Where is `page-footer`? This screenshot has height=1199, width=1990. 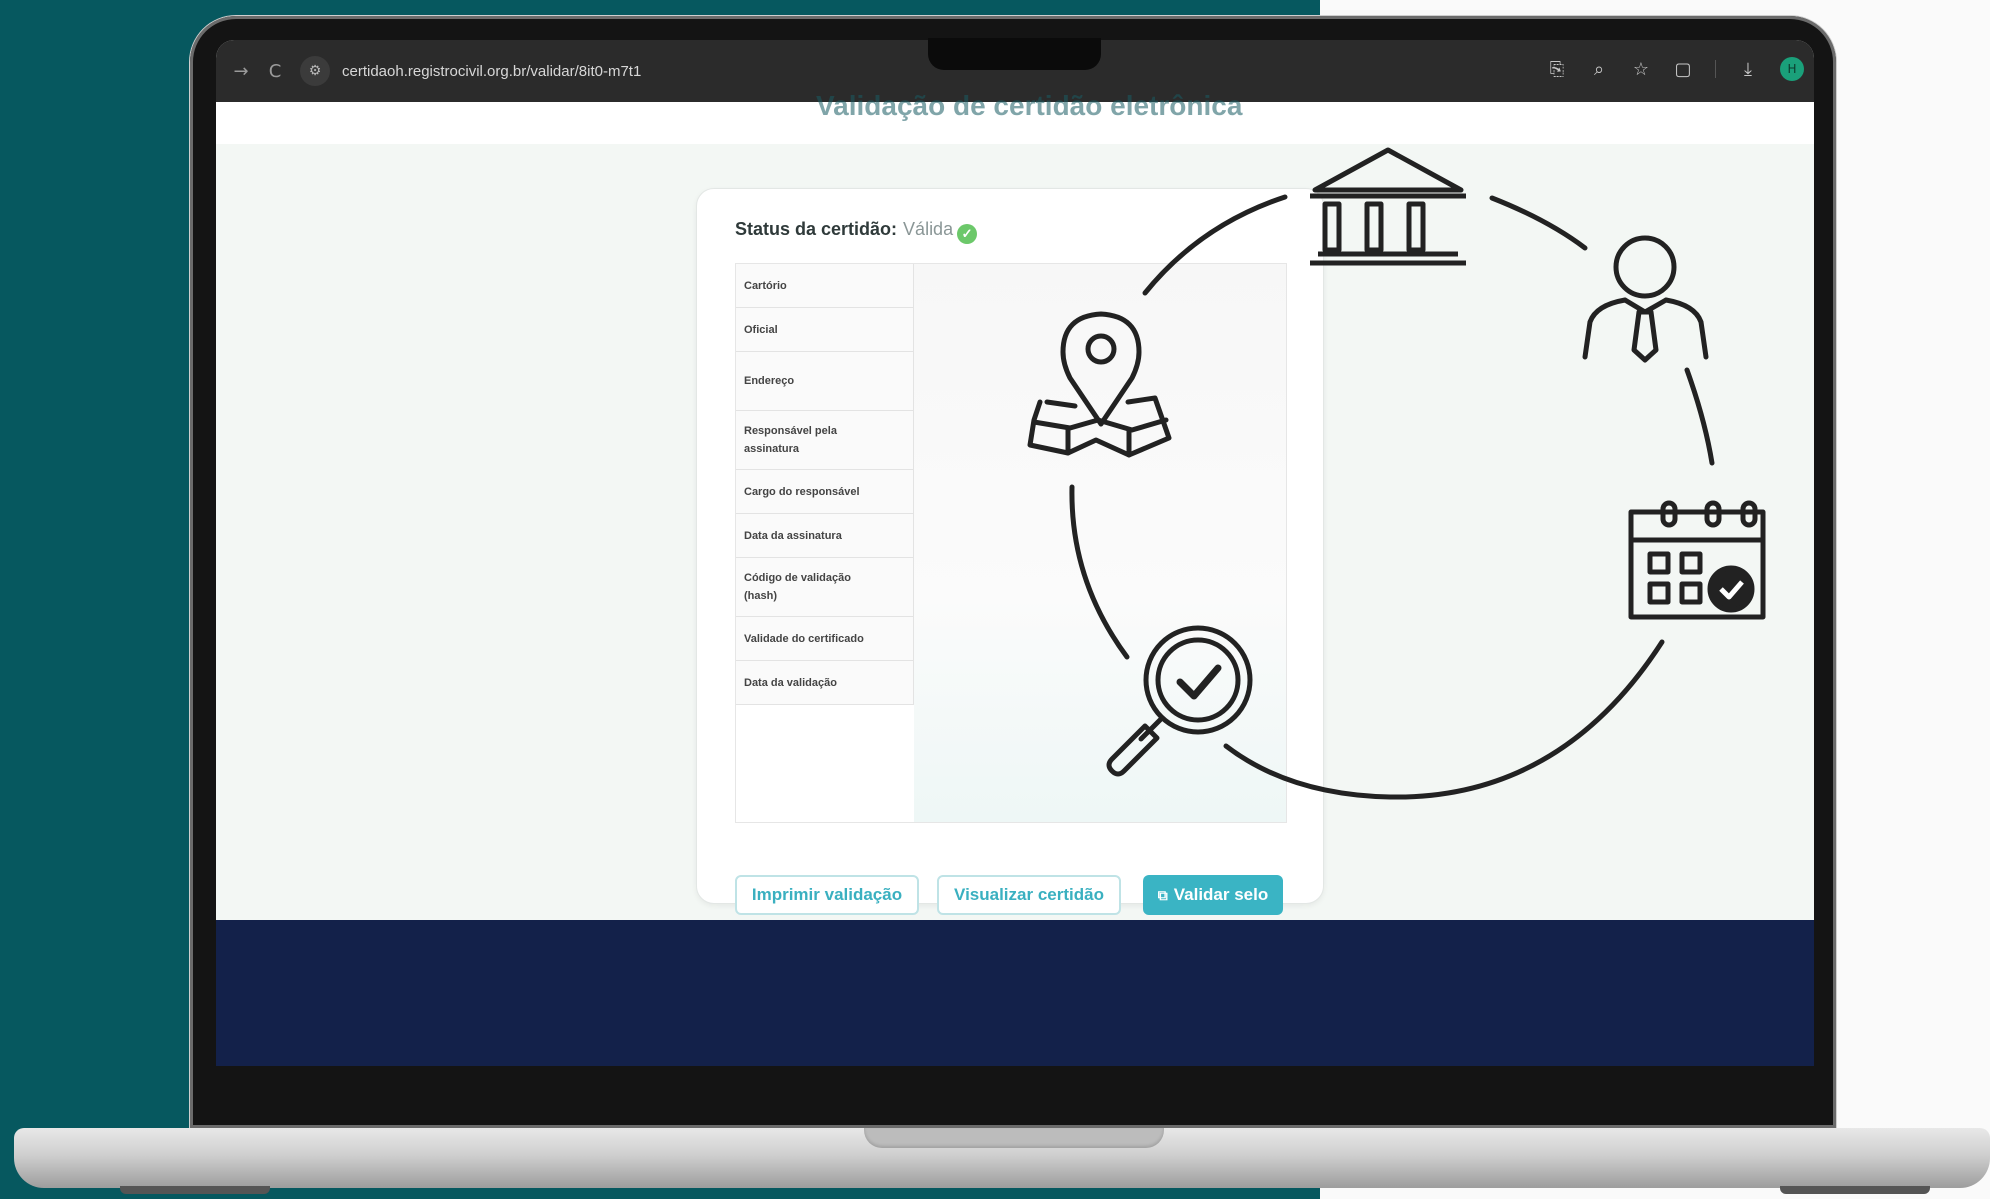 page-footer is located at coordinates (1015, 993).